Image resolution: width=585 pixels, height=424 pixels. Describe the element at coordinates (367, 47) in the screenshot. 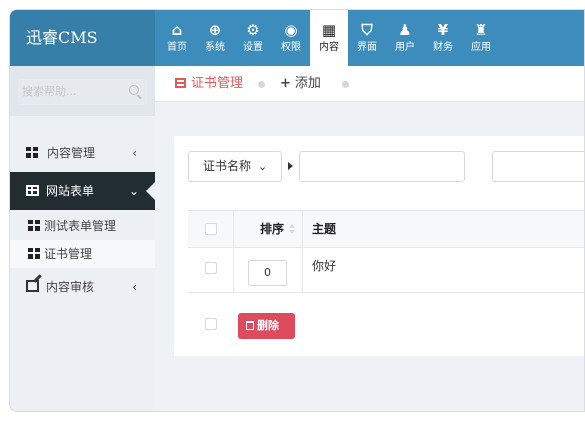

I see `nav-label: 界面` at that location.